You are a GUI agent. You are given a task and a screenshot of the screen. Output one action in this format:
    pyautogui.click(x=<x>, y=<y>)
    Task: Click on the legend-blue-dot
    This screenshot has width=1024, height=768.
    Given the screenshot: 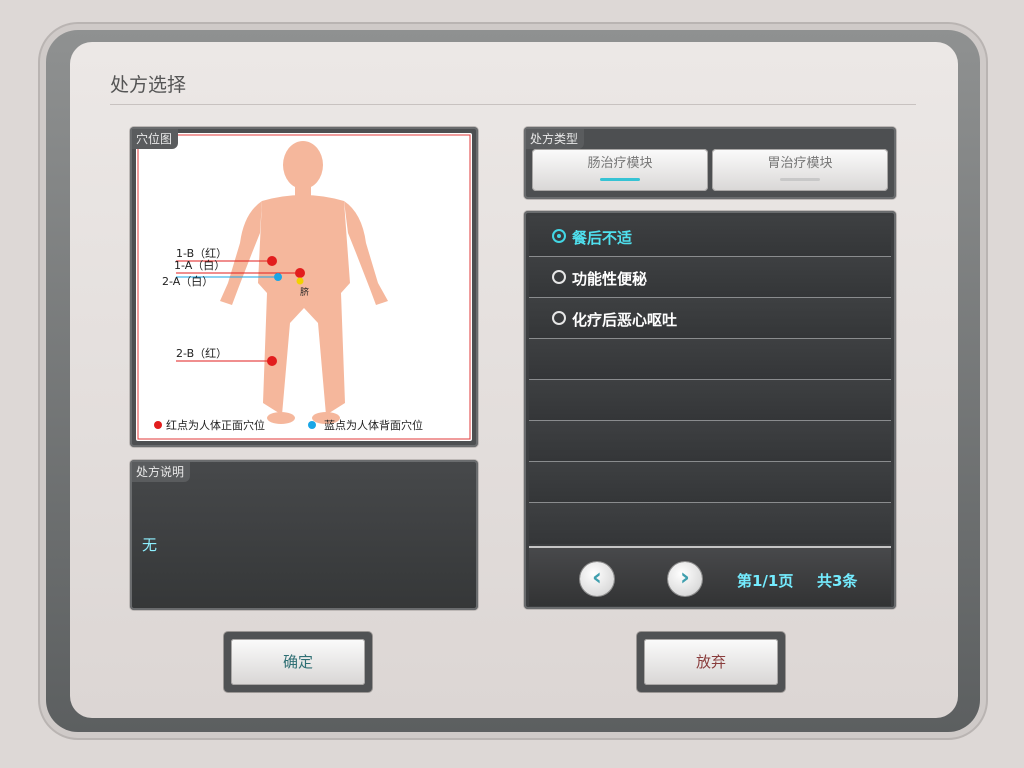 What is the action you would take?
    pyautogui.click(x=312, y=425)
    